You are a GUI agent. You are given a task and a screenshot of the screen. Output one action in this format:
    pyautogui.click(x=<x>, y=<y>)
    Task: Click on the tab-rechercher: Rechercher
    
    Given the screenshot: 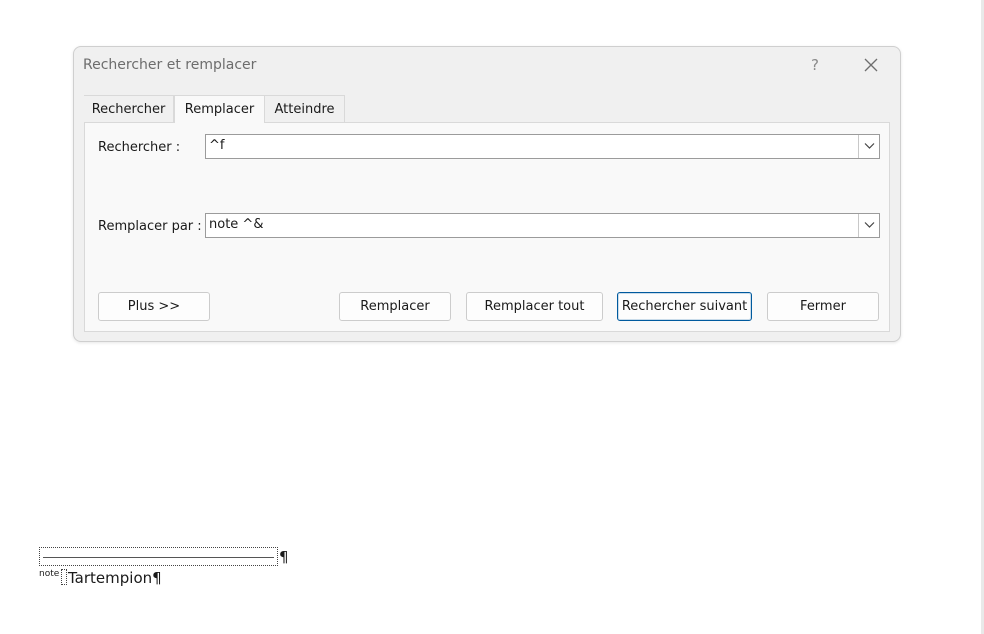 What is the action you would take?
    pyautogui.click(x=129, y=108)
    